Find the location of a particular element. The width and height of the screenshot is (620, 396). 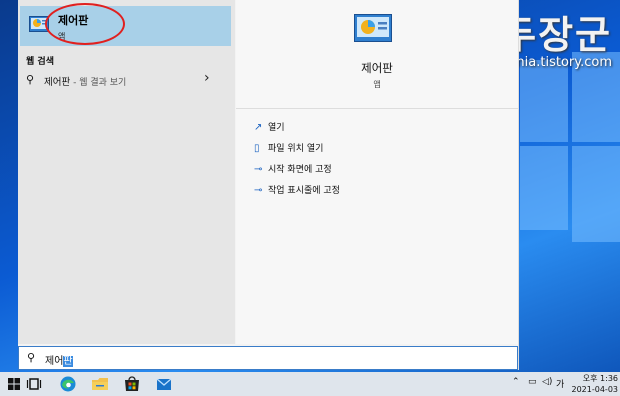

action-pin-to-start: ⊸ 시작 화면에 고정 is located at coordinates (293, 171).